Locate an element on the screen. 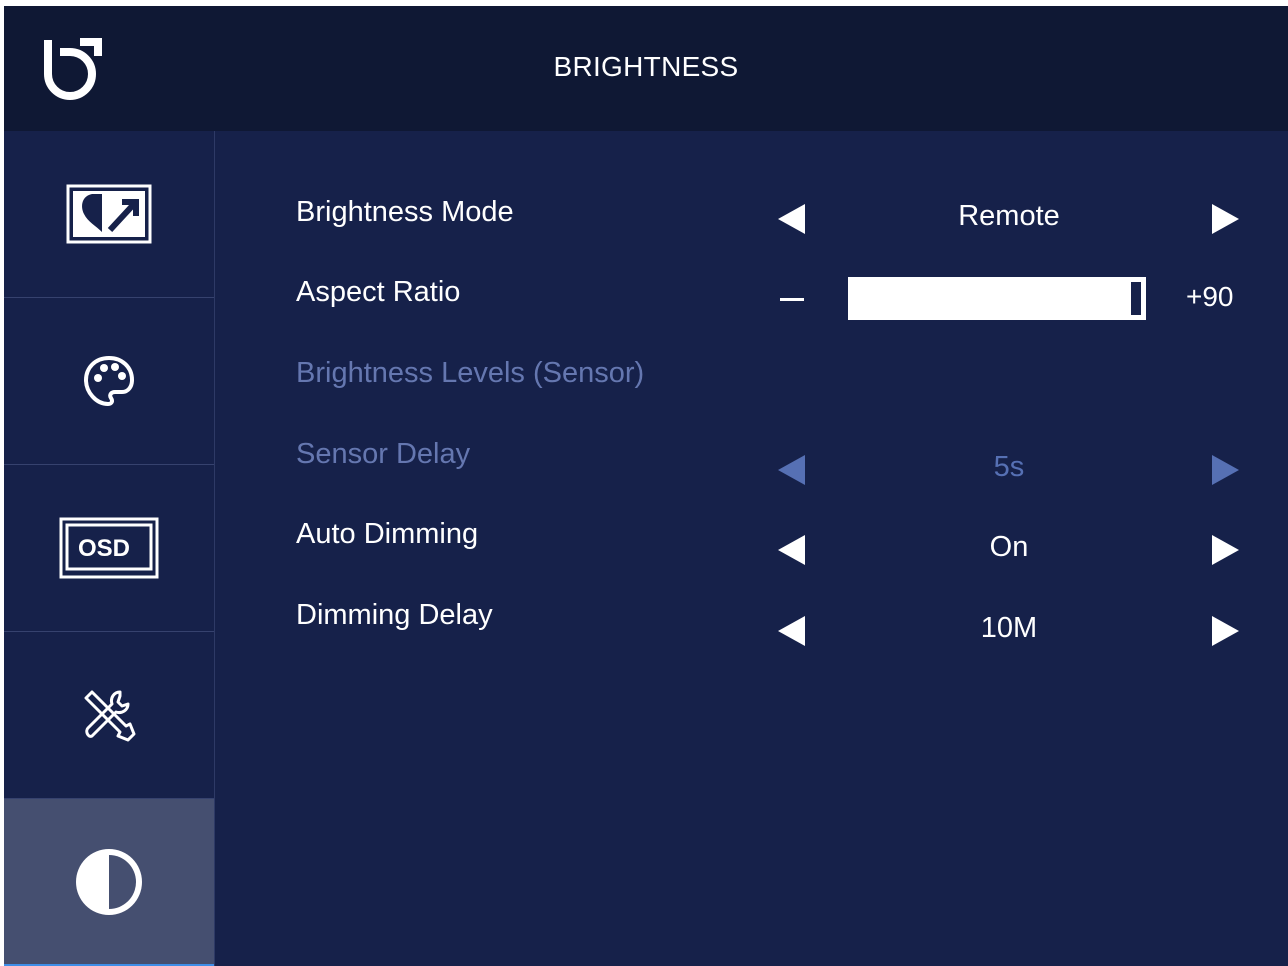 Image resolution: width=1288 pixels, height=966 pixels. header-bar: BRIGHTNESS is located at coordinates (646, 68).